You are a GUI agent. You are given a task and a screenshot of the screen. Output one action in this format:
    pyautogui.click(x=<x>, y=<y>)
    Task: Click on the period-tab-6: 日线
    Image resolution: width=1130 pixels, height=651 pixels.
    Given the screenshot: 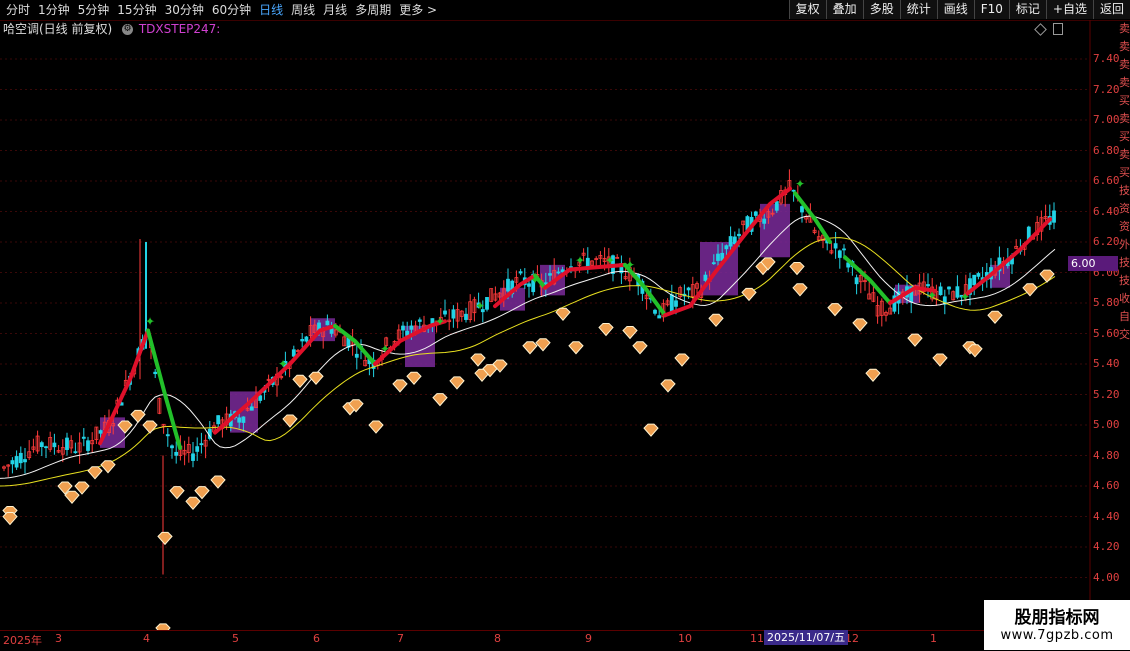 What is the action you would take?
    pyautogui.click(x=271, y=10)
    